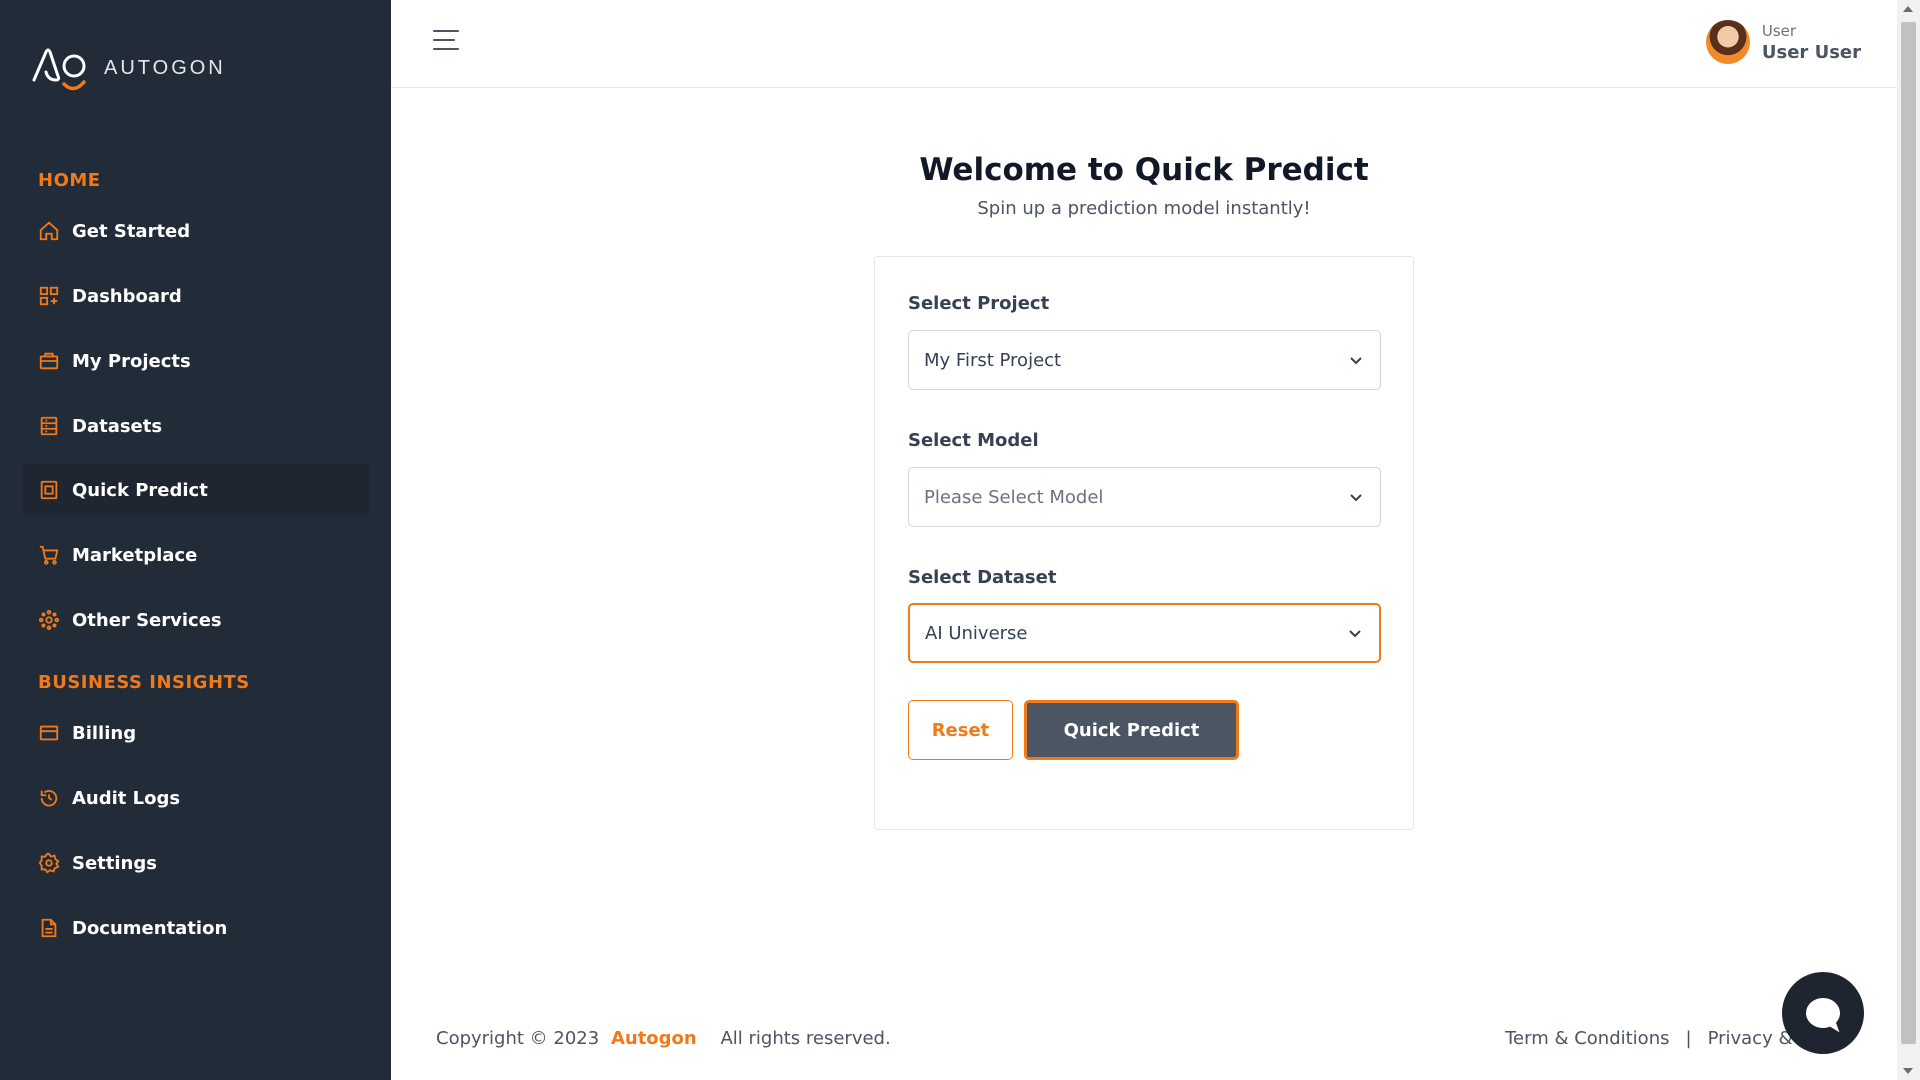  What do you see at coordinates (131, 361) in the screenshot?
I see `sidebar-item-label: My Projects` at bounding box center [131, 361].